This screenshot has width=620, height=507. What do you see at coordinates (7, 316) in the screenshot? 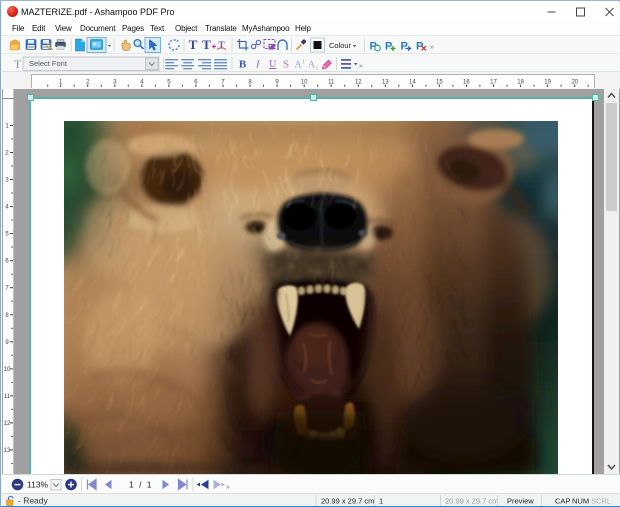
I see `svg-text: 8` at bounding box center [7, 316].